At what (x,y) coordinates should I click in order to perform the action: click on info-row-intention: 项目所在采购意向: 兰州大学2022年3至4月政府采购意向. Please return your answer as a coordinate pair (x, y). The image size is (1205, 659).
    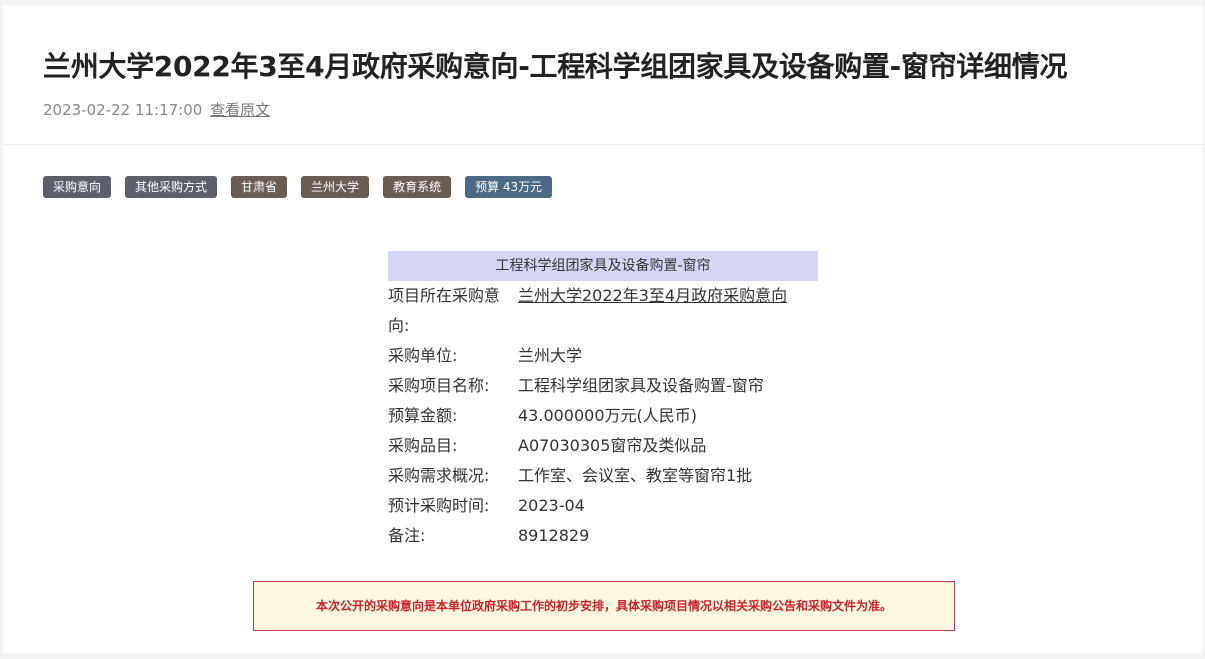
    Looking at the image, I should click on (608, 311).